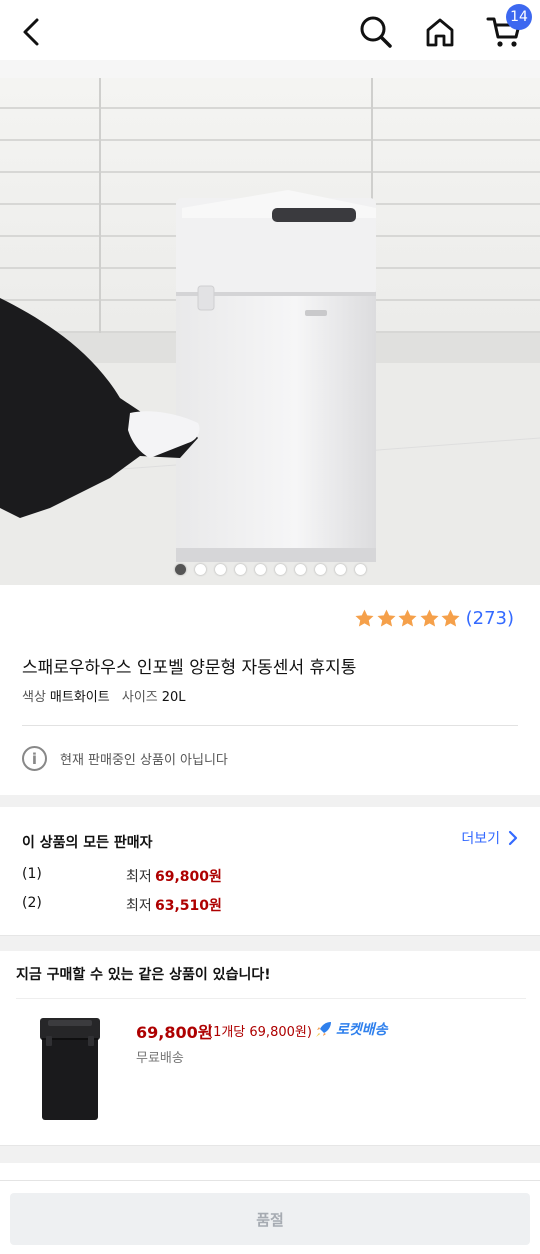  I want to click on bottom-action-bar: 품절, so click(270, 1217).